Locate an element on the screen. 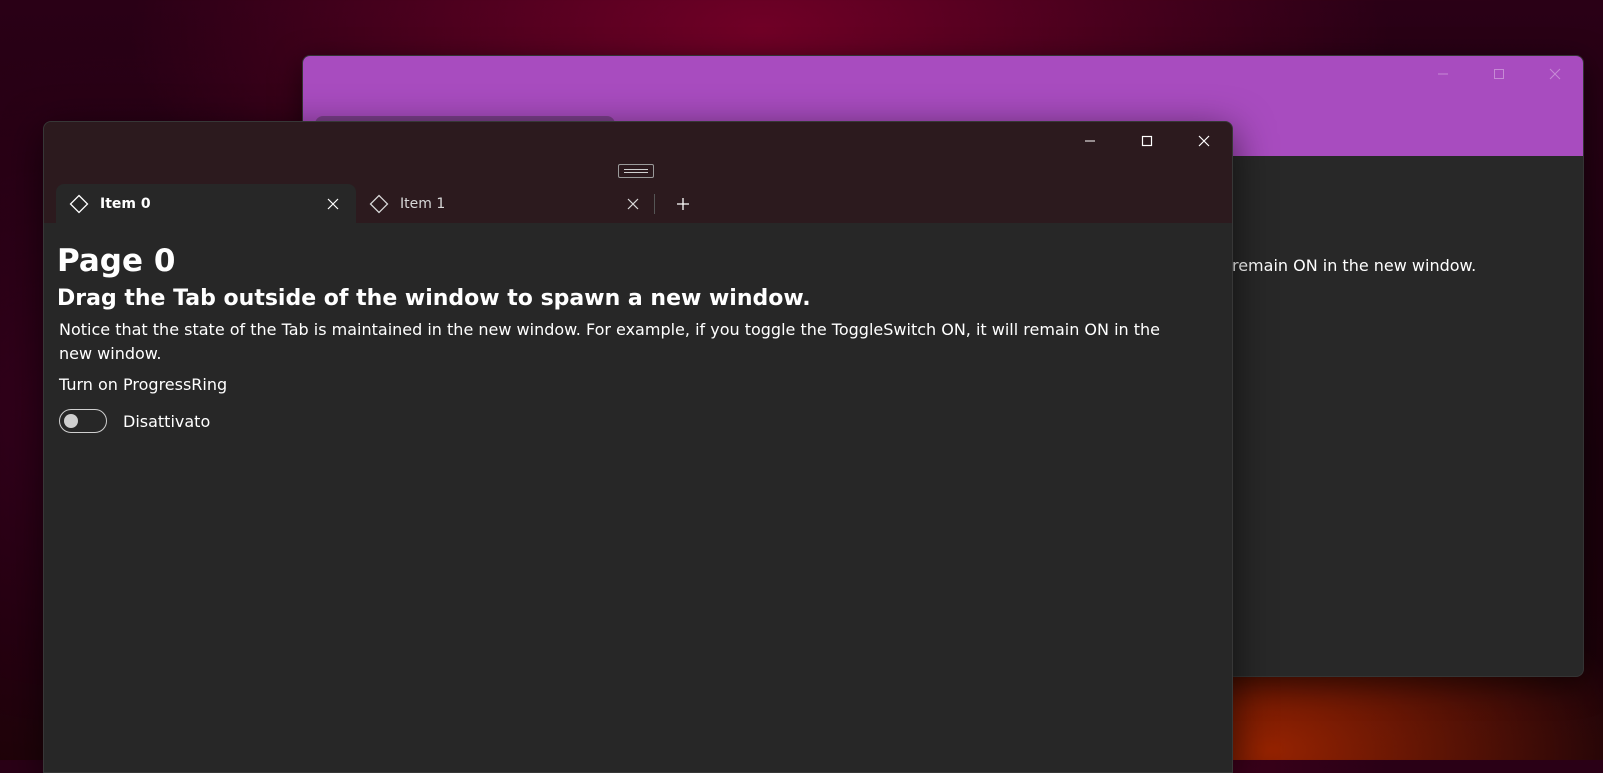 This screenshot has width=1603, height=773. background-minimize-button is located at coordinates (1443, 74).